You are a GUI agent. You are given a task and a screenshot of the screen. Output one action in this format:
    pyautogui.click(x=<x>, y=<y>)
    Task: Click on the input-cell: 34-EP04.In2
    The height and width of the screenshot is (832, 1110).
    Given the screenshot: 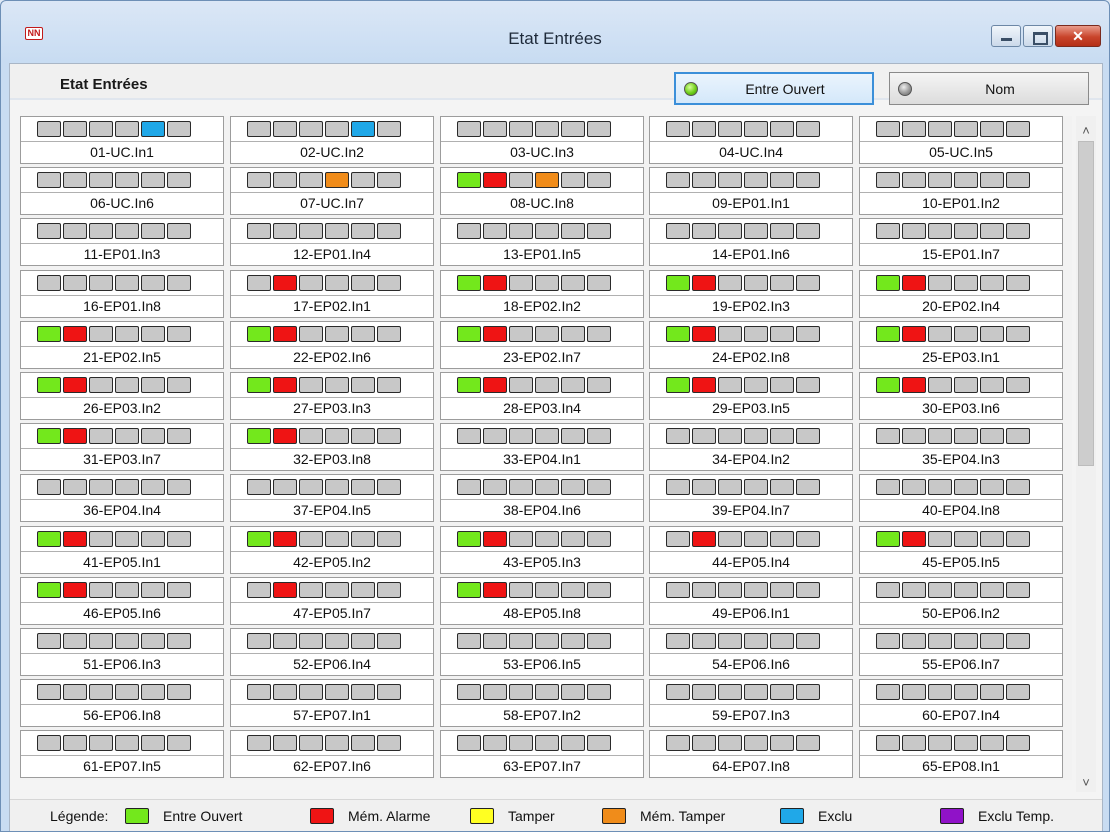 What is the action you would take?
    pyautogui.click(x=751, y=447)
    